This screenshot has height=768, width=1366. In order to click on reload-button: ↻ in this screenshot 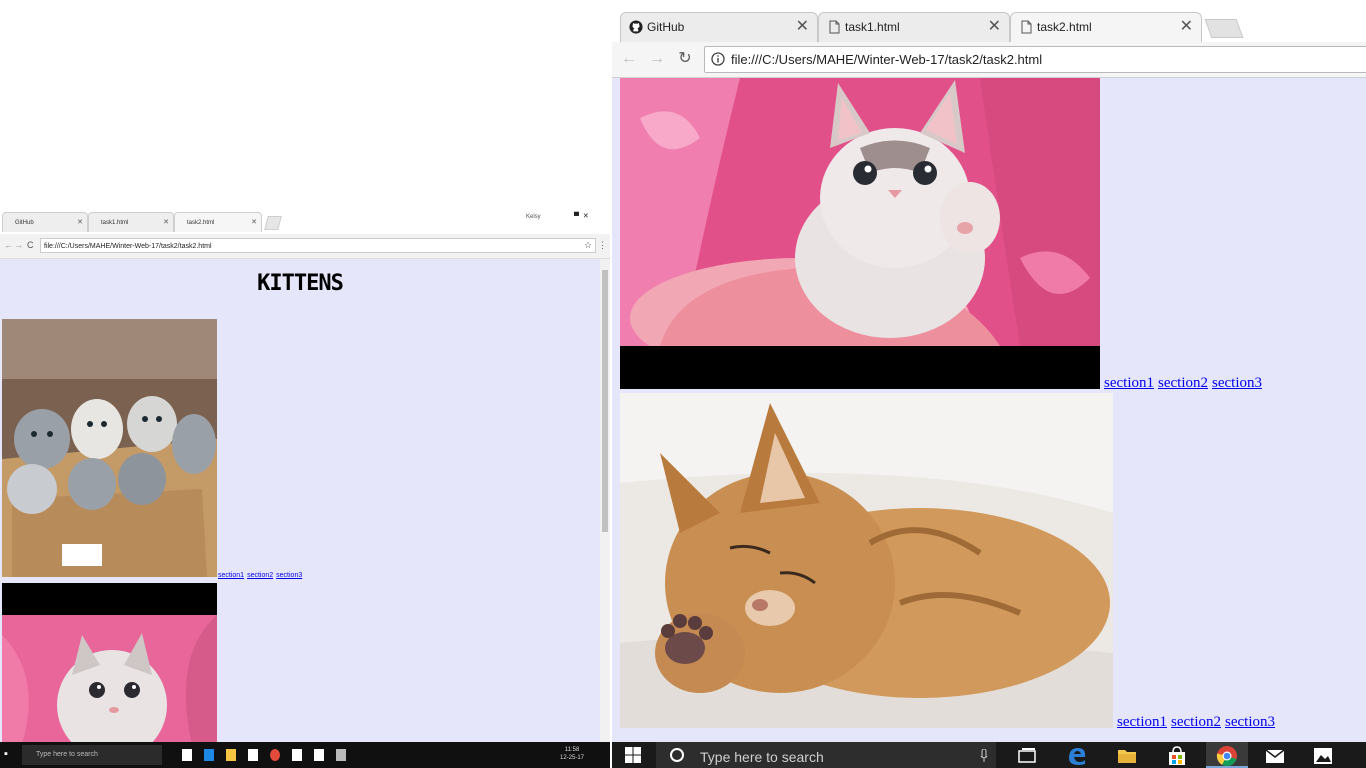, I will do `click(685, 59)`.